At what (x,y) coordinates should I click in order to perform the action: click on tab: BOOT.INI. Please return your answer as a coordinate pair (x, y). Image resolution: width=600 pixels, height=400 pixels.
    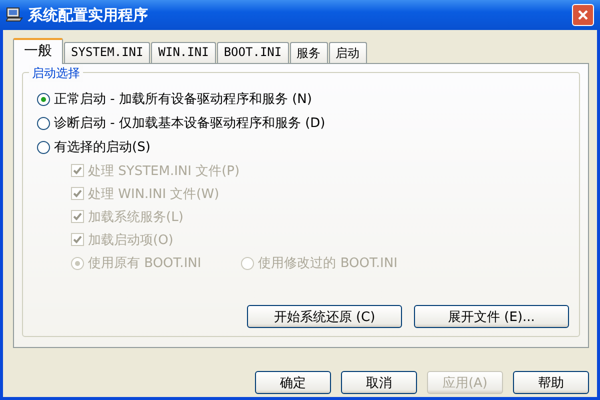
    Looking at the image, I should click on (252, 52).